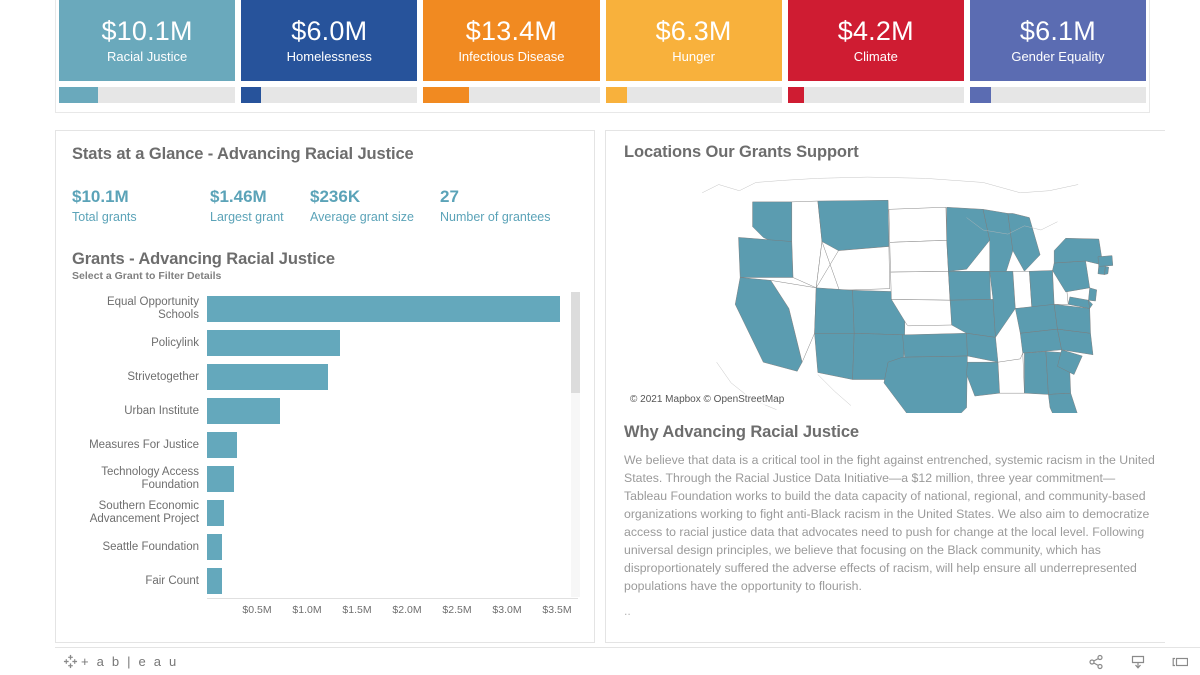 The image size is (1200, 675). Describe the element at coordinates (1036, 319) in the screenshot. I see `map-state-ky` at that location.